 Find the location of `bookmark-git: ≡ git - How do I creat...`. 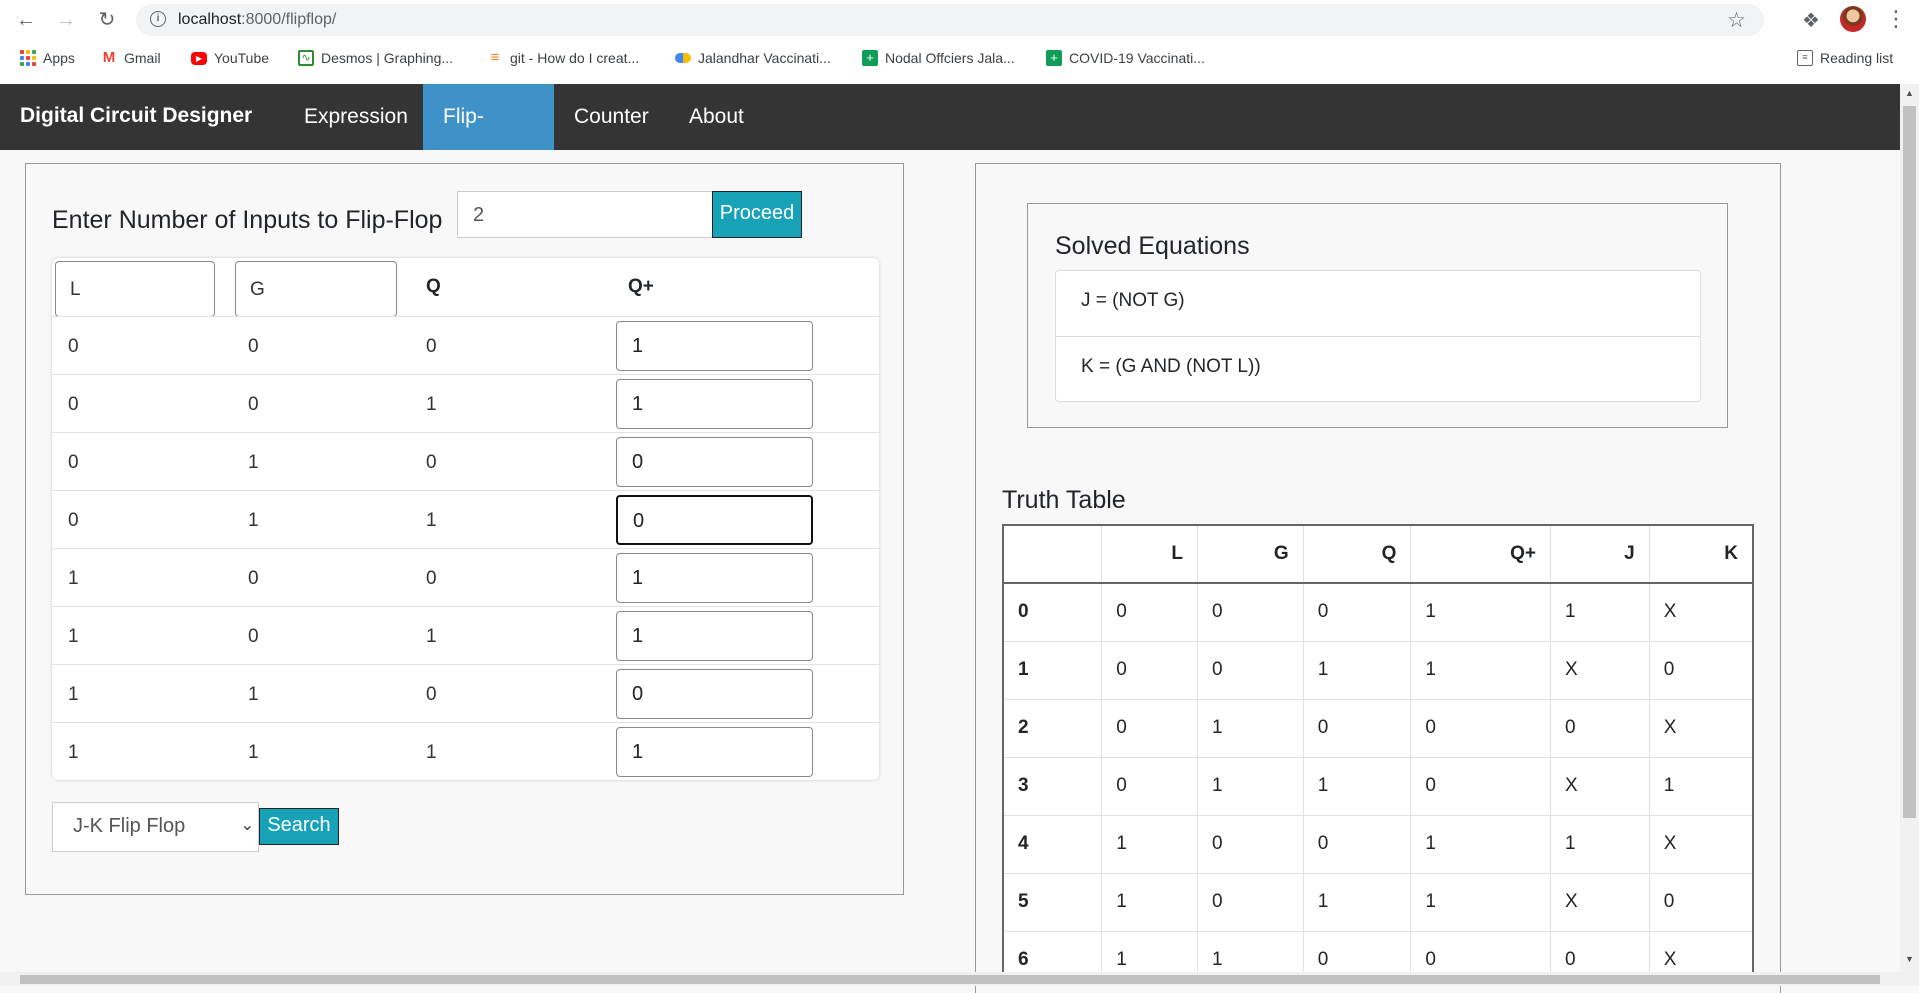

bookmark-git: ≡ git - How do I creat... is located at coordinates (563, 58).